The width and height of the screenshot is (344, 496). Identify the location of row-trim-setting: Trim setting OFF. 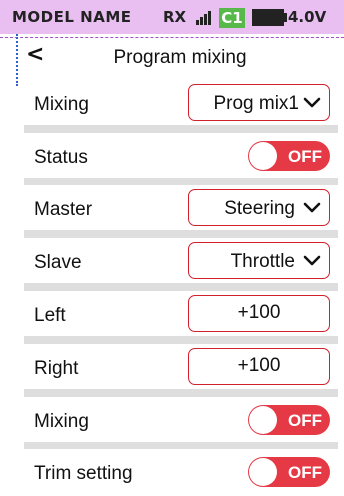
(181, 471).